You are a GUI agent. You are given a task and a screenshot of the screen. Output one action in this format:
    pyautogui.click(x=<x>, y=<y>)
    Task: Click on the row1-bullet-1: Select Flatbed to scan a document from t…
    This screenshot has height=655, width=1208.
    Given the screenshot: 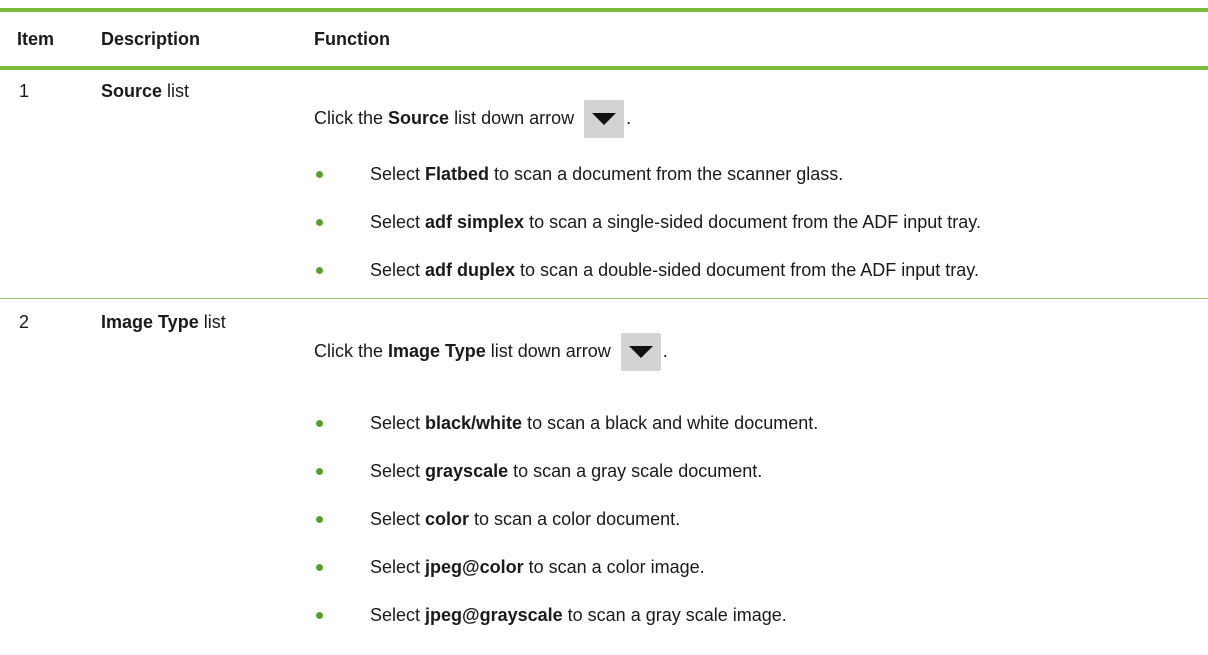 What is the action you would take?
    pyautogui.click(x=607, y=174)
    